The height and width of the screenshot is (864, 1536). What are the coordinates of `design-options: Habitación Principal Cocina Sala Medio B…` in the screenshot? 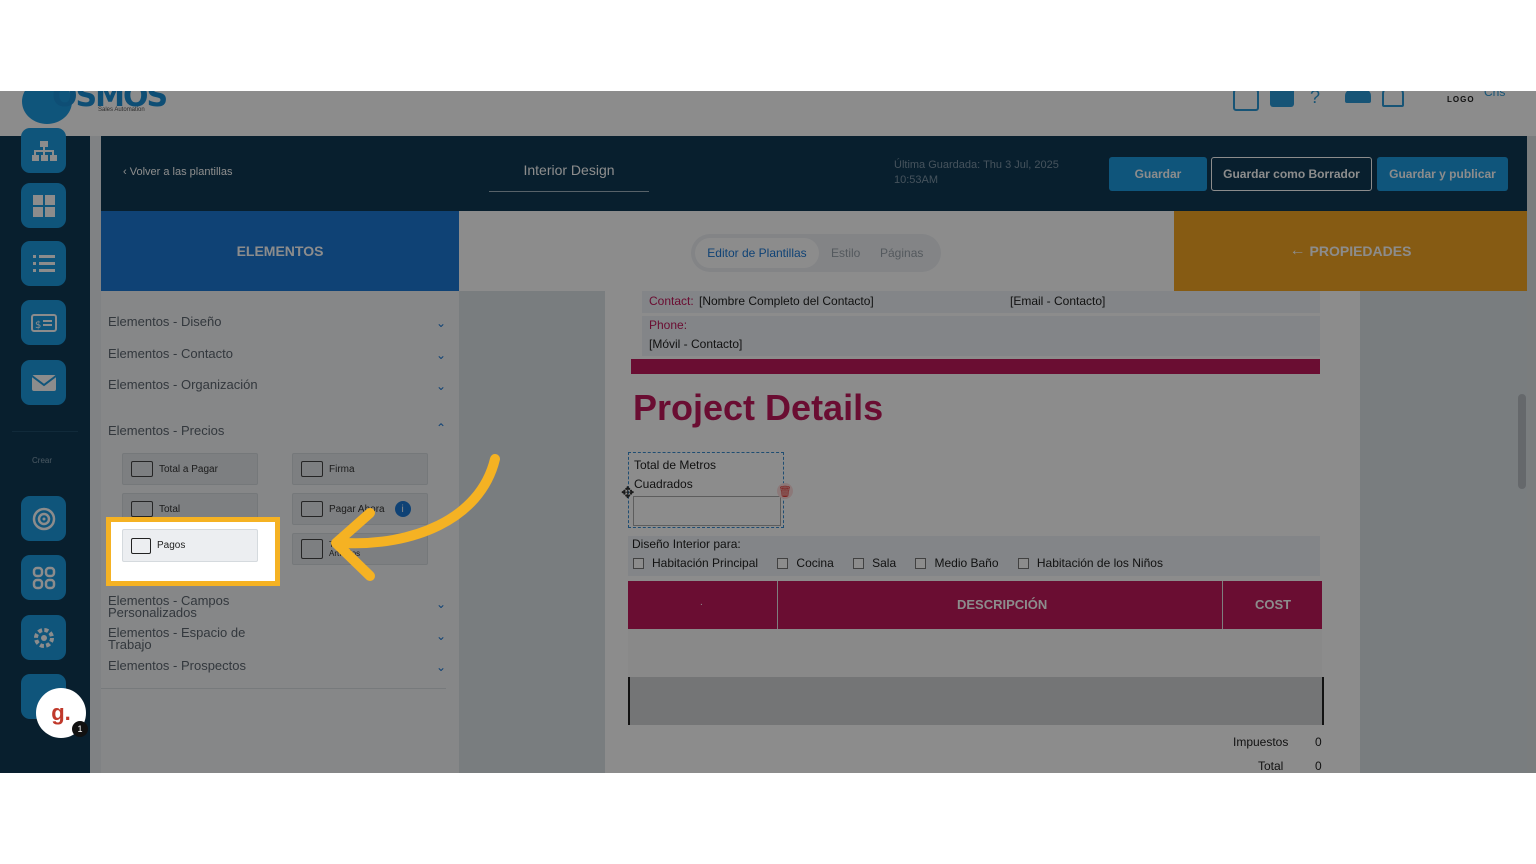 It's located at (898, 563).